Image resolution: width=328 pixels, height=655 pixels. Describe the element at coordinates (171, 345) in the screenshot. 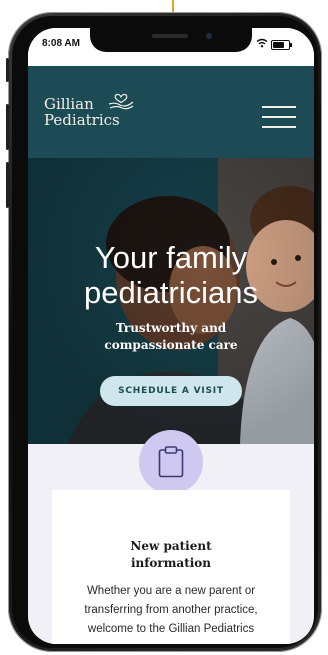

I see `hero-subtitle-line2: compassionate care` at that location.